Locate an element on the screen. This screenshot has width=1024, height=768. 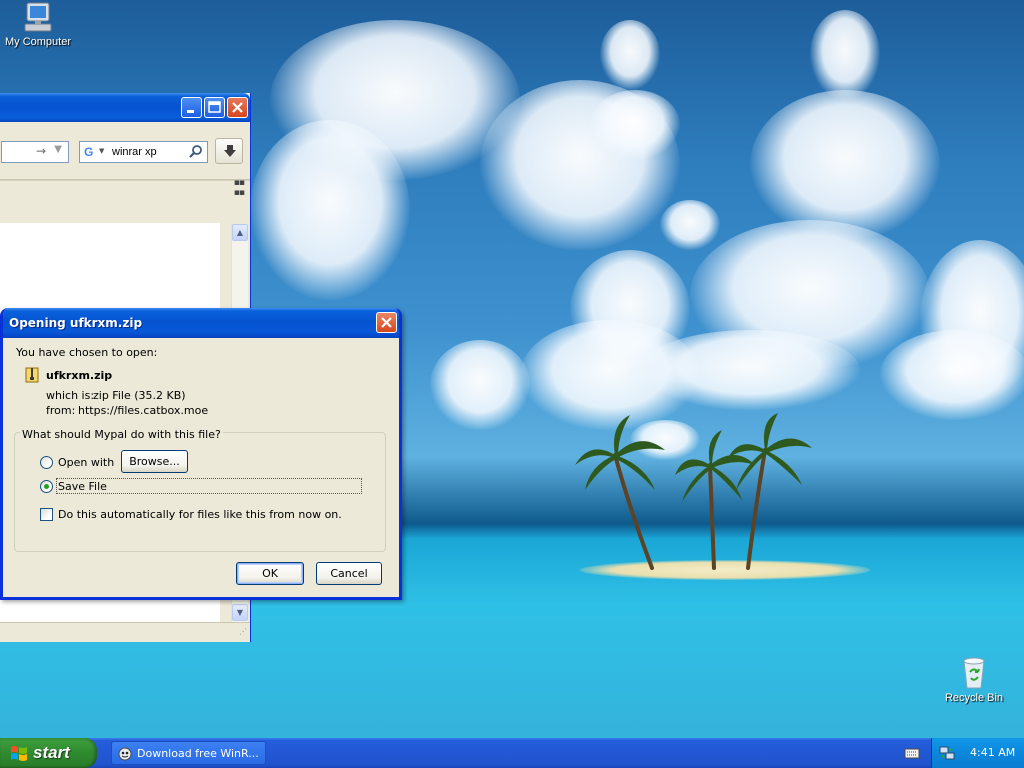
download-arrow-icon is located at coordinates (230, 151).